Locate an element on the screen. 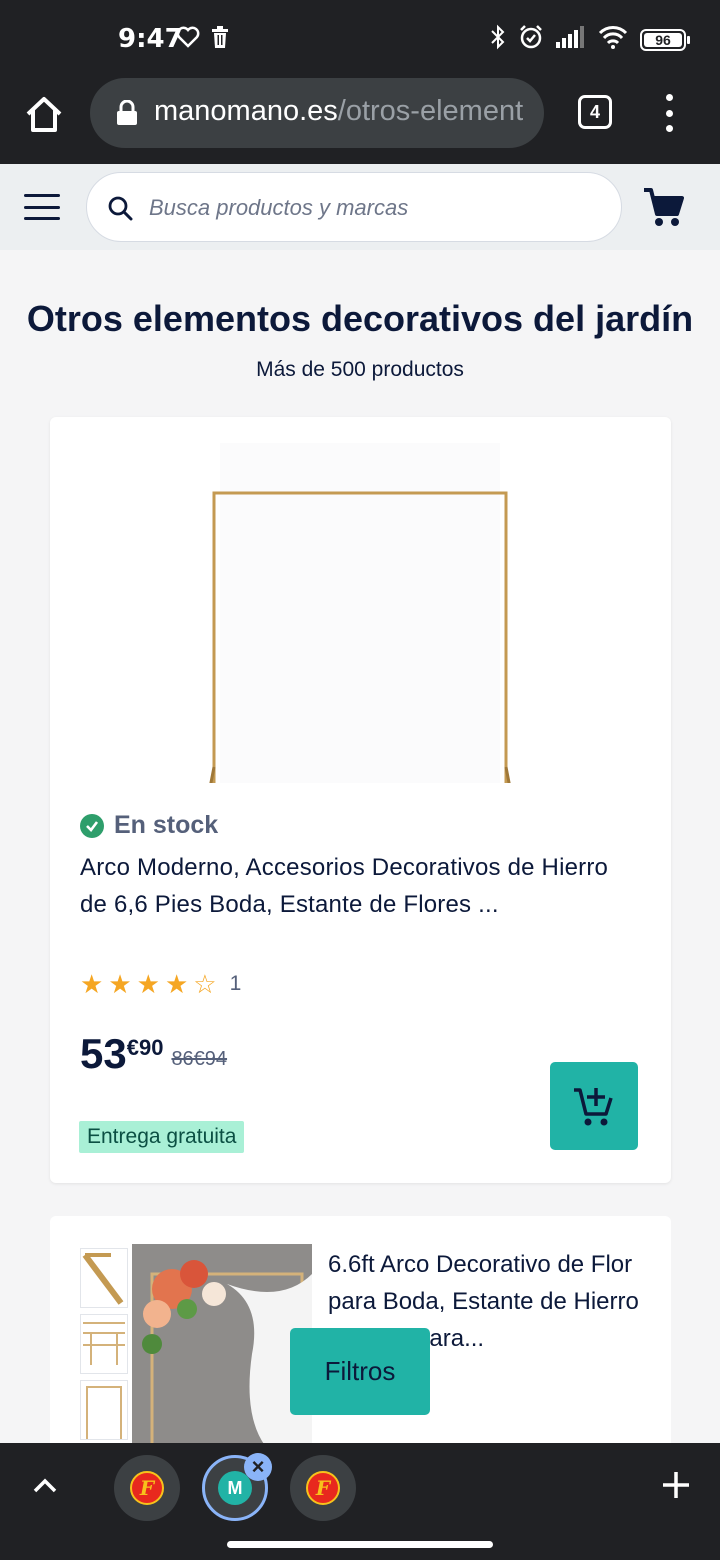 The width and height of the screenshot is (720, 1560). home-icon is located at coordinates (44, 114).